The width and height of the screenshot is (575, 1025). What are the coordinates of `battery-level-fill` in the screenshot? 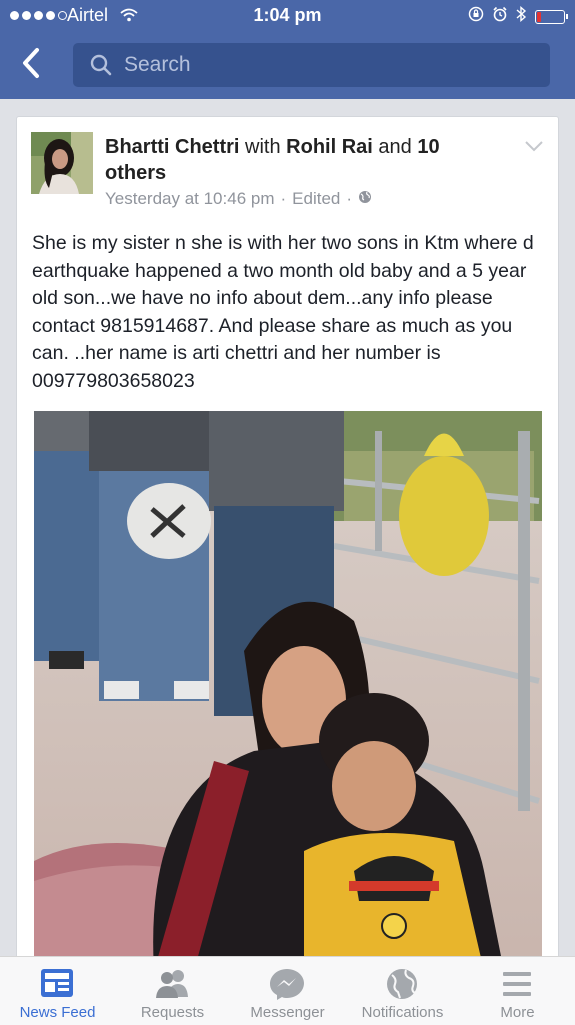 It's located at (539, 16).